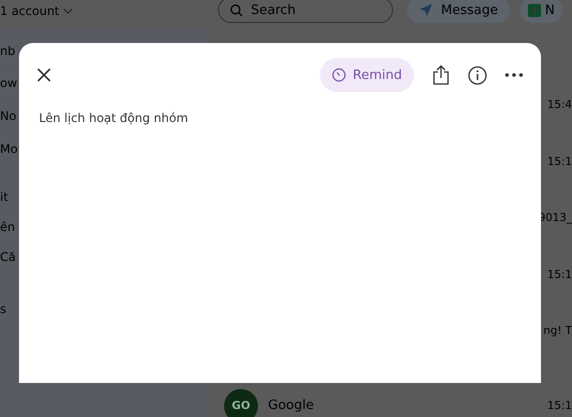  I want to click on share-icon, so click(441, 75).